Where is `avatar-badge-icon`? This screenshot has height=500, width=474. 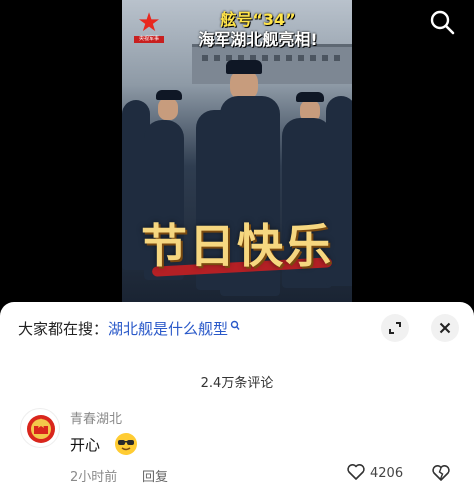 avatar-badge-icon is located at coordinates (41, 429).